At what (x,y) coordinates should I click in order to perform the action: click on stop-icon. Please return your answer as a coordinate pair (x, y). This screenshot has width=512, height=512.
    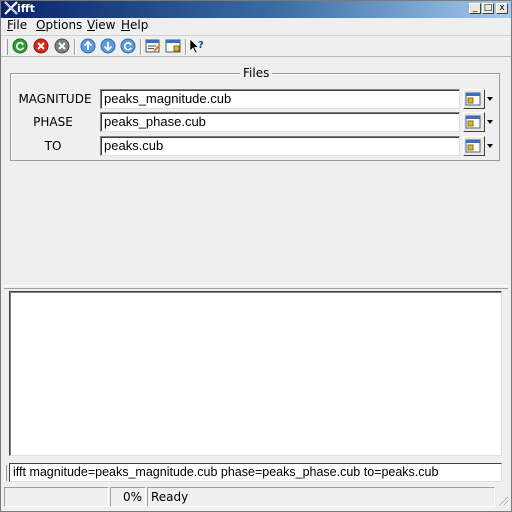
    Looking at the image, I should click on (41, 46).